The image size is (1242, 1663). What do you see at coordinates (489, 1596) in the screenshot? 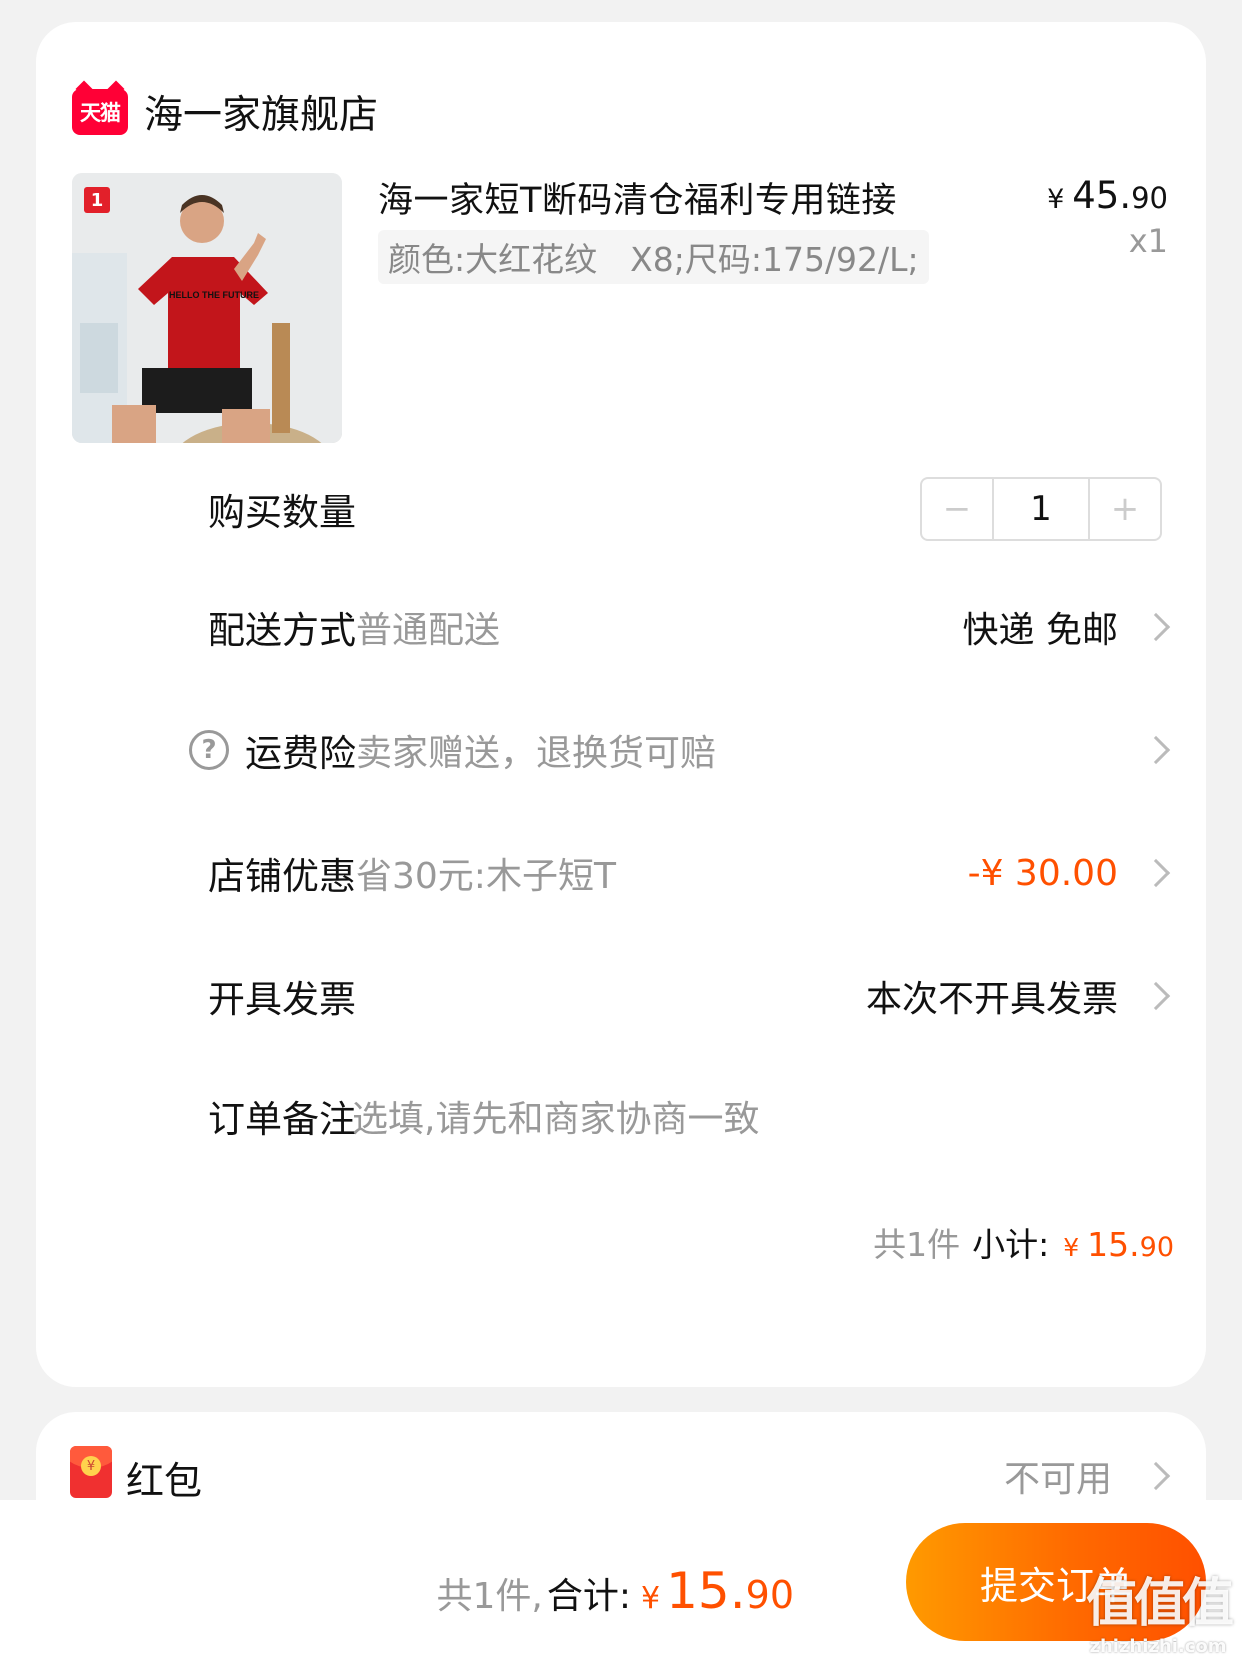
I see `total-count: 共1件,` at bounding box center [489, 1596].